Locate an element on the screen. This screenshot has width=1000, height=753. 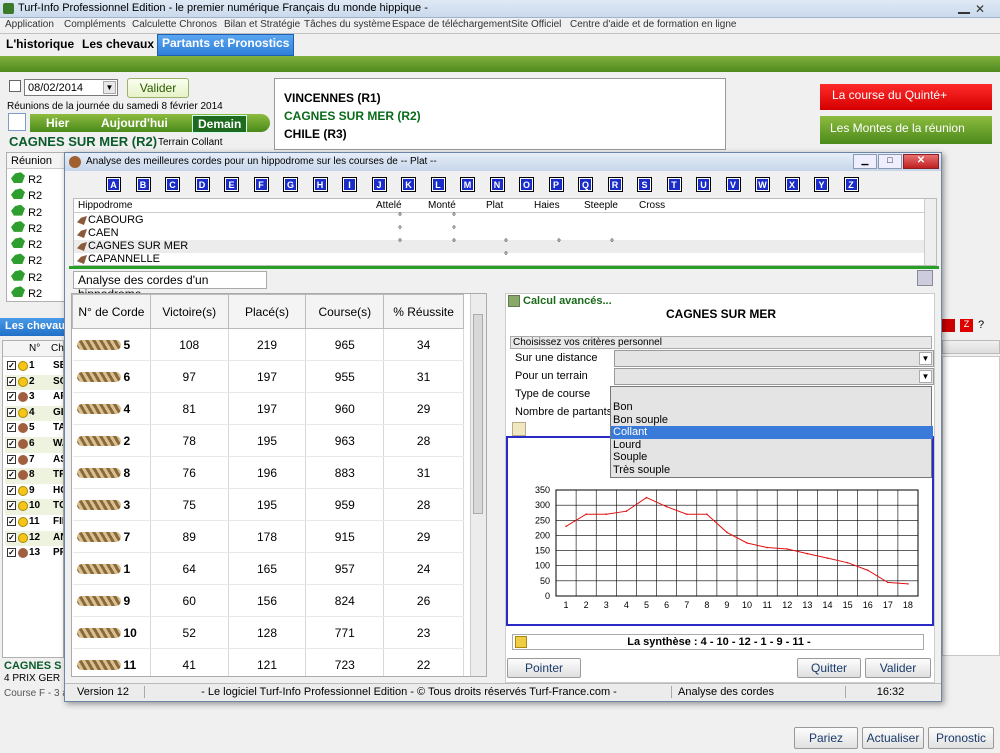
terrain-option: Collant is located at coordinates (772, 432).